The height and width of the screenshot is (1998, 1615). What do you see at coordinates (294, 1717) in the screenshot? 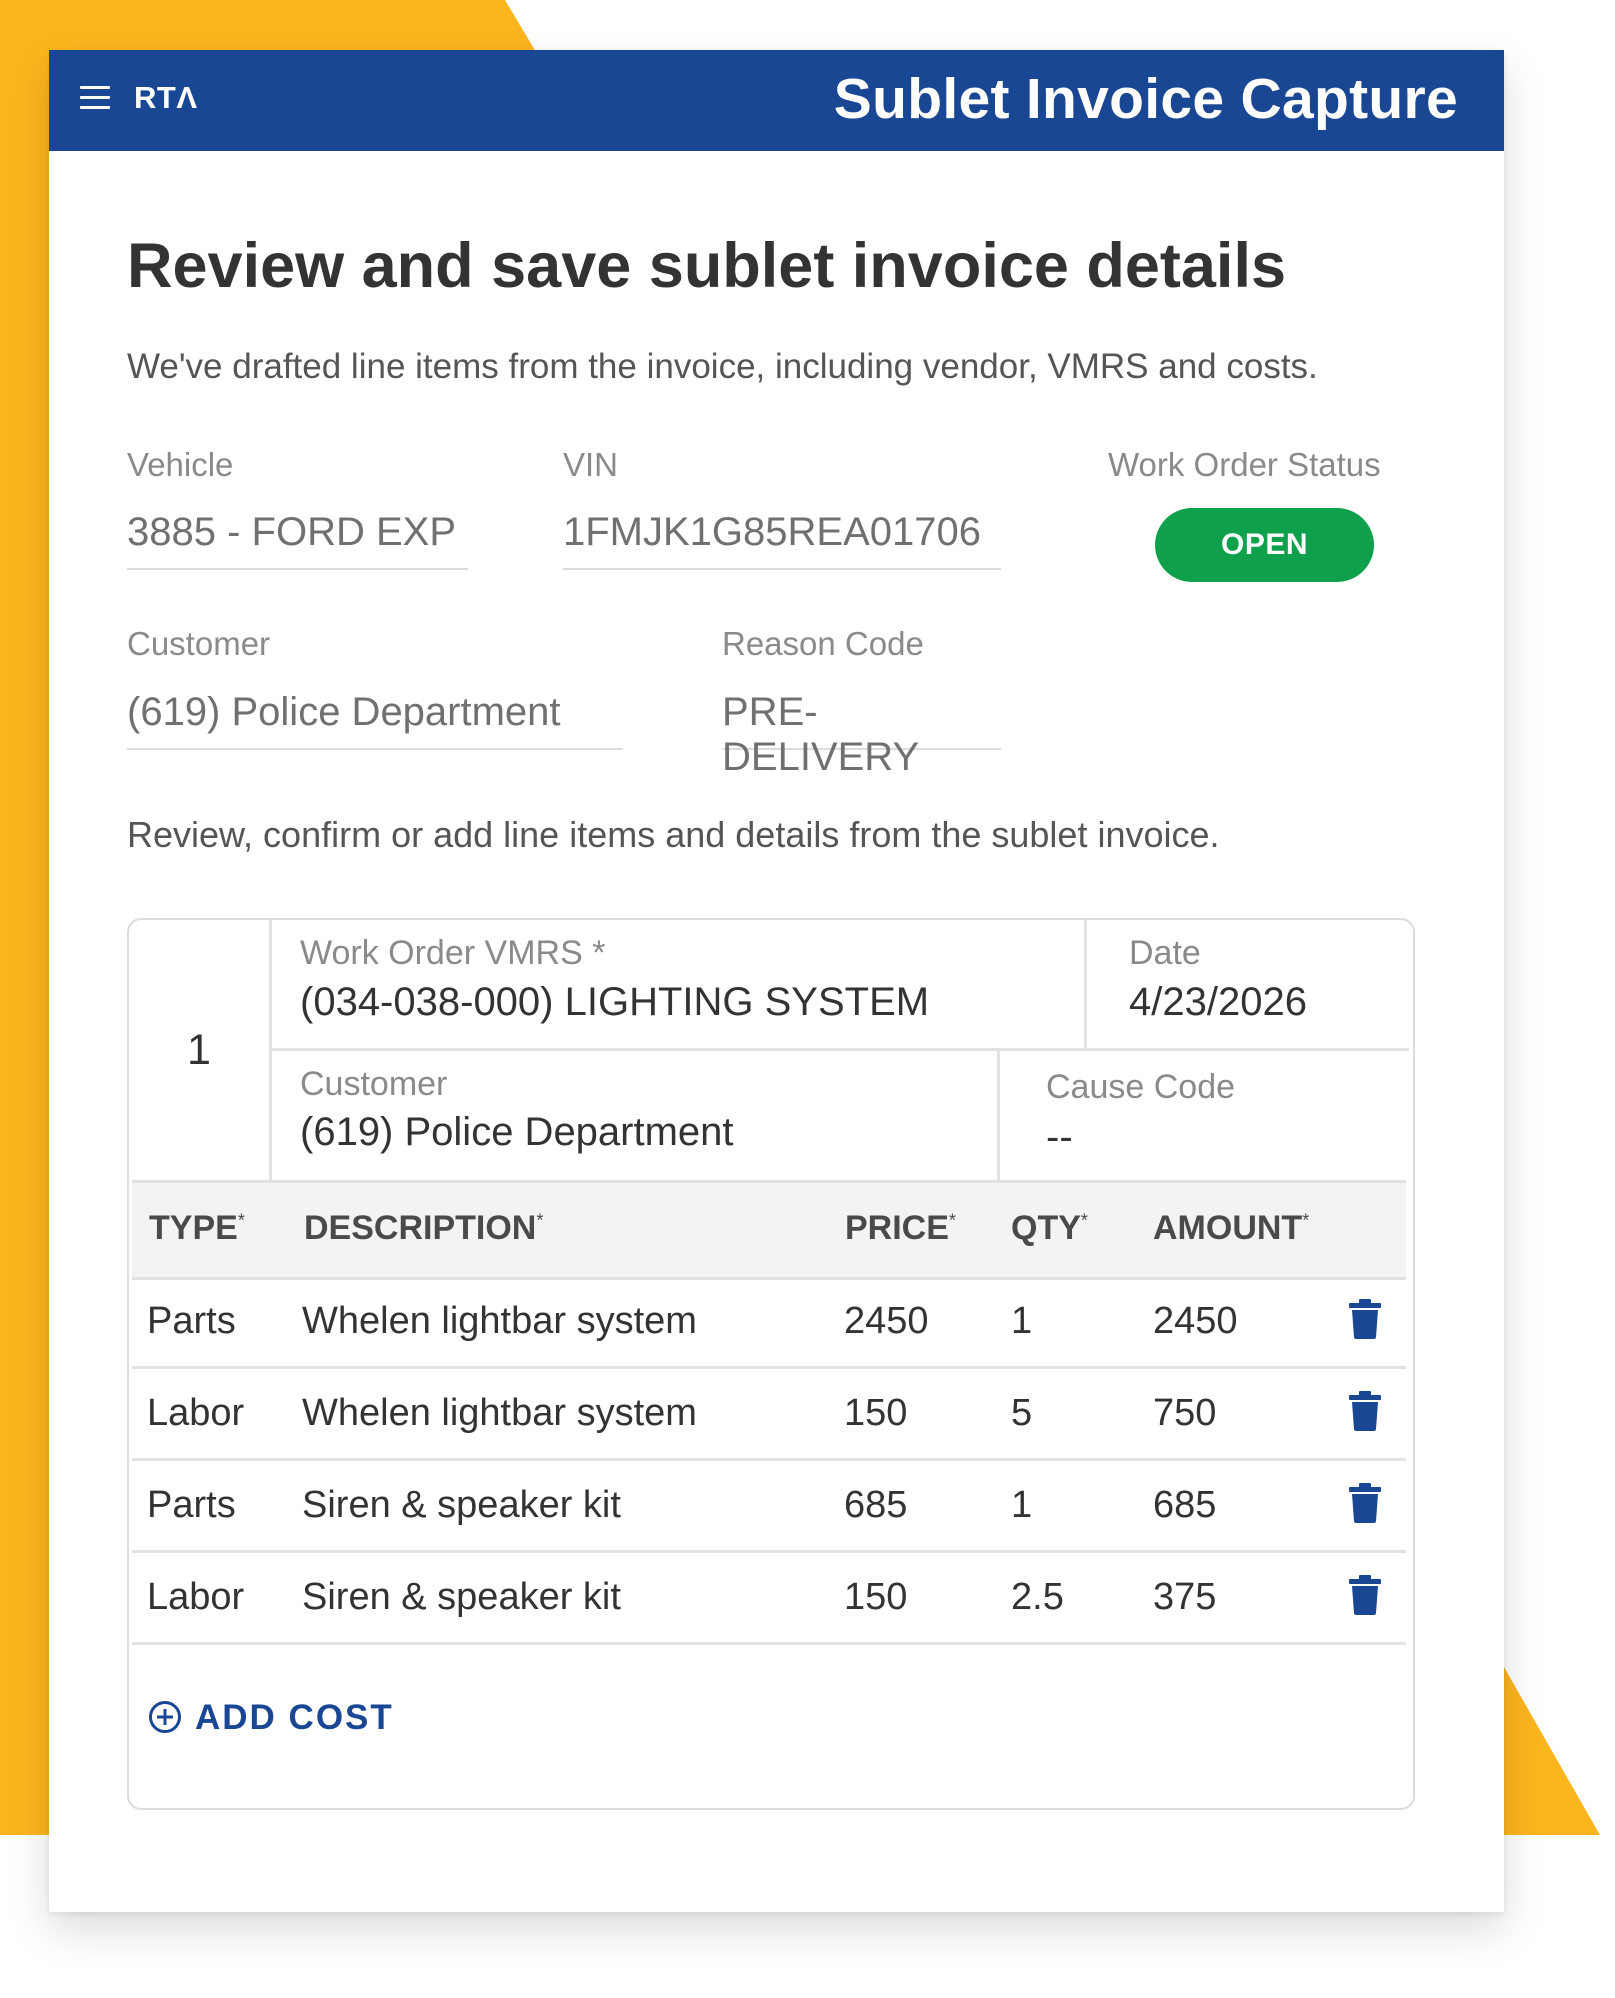
I see `add-cost-label: ADD COST` at bounding box center [294, 1717].